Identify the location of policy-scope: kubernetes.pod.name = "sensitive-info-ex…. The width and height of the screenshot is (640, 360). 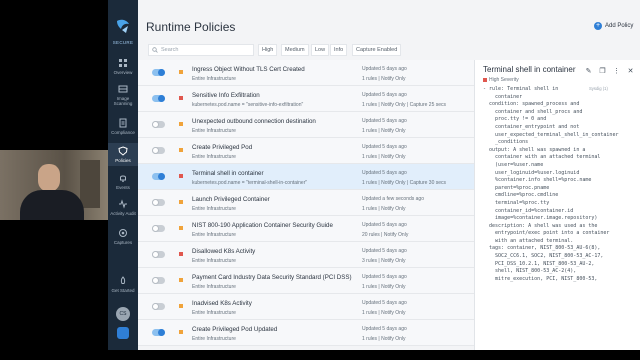
(248, 105).